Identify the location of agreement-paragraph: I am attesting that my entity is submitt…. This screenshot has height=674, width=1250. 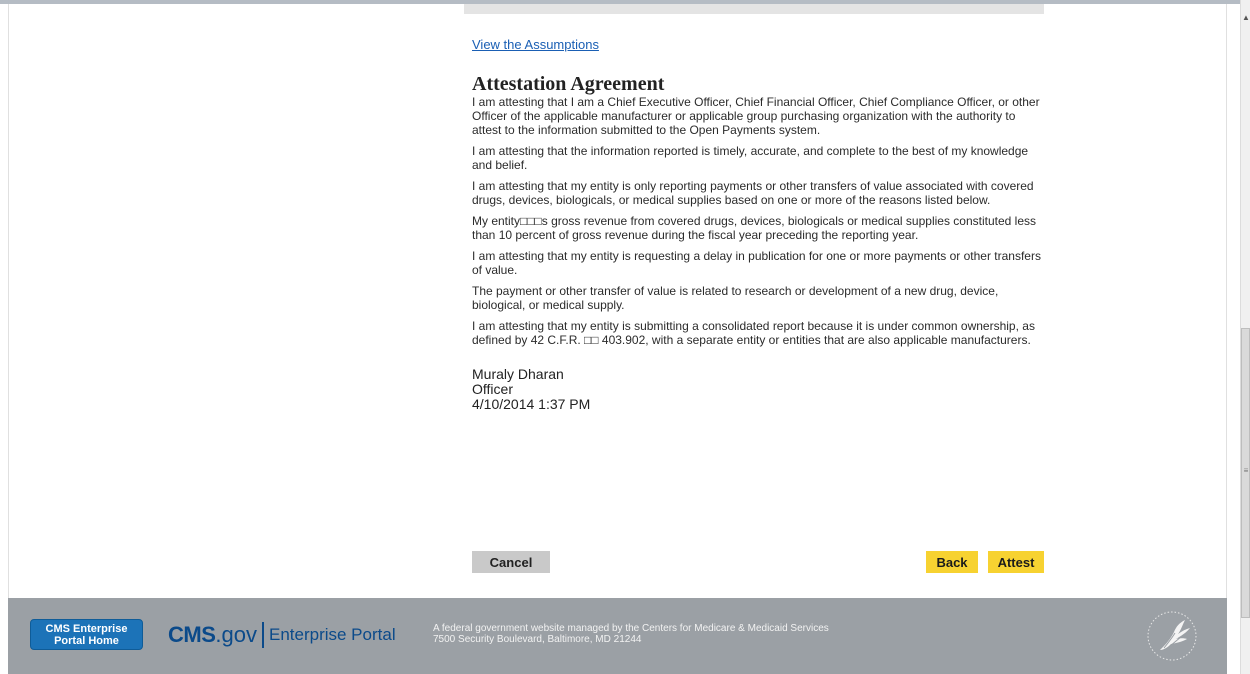
(753, 333).